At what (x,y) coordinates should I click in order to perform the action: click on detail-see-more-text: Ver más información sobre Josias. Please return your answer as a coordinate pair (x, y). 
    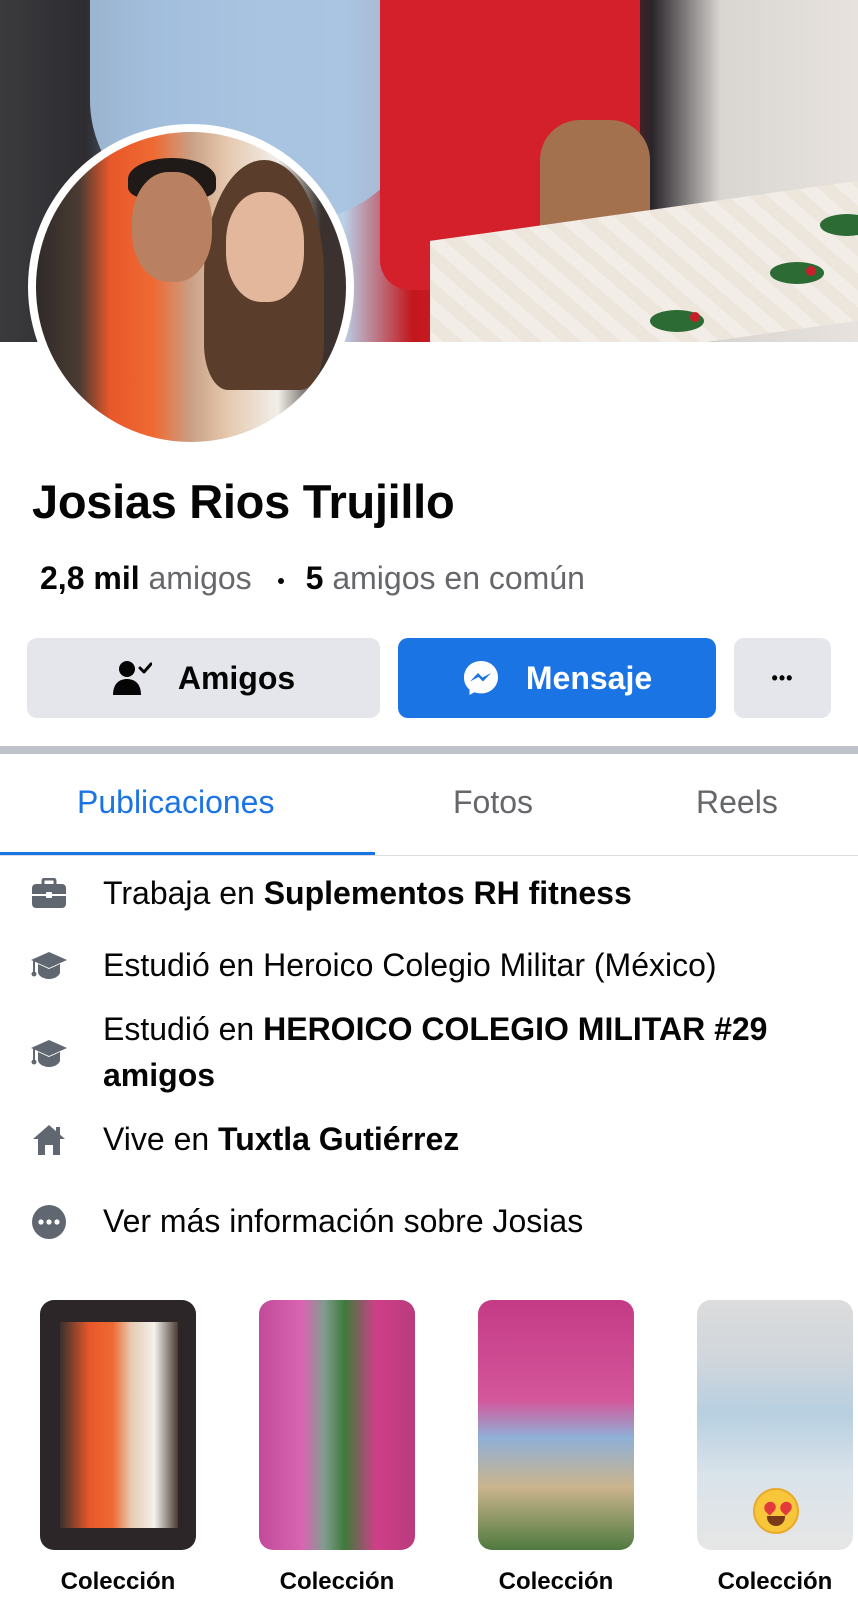
    Looking at the image, I should click on (343, 1221).